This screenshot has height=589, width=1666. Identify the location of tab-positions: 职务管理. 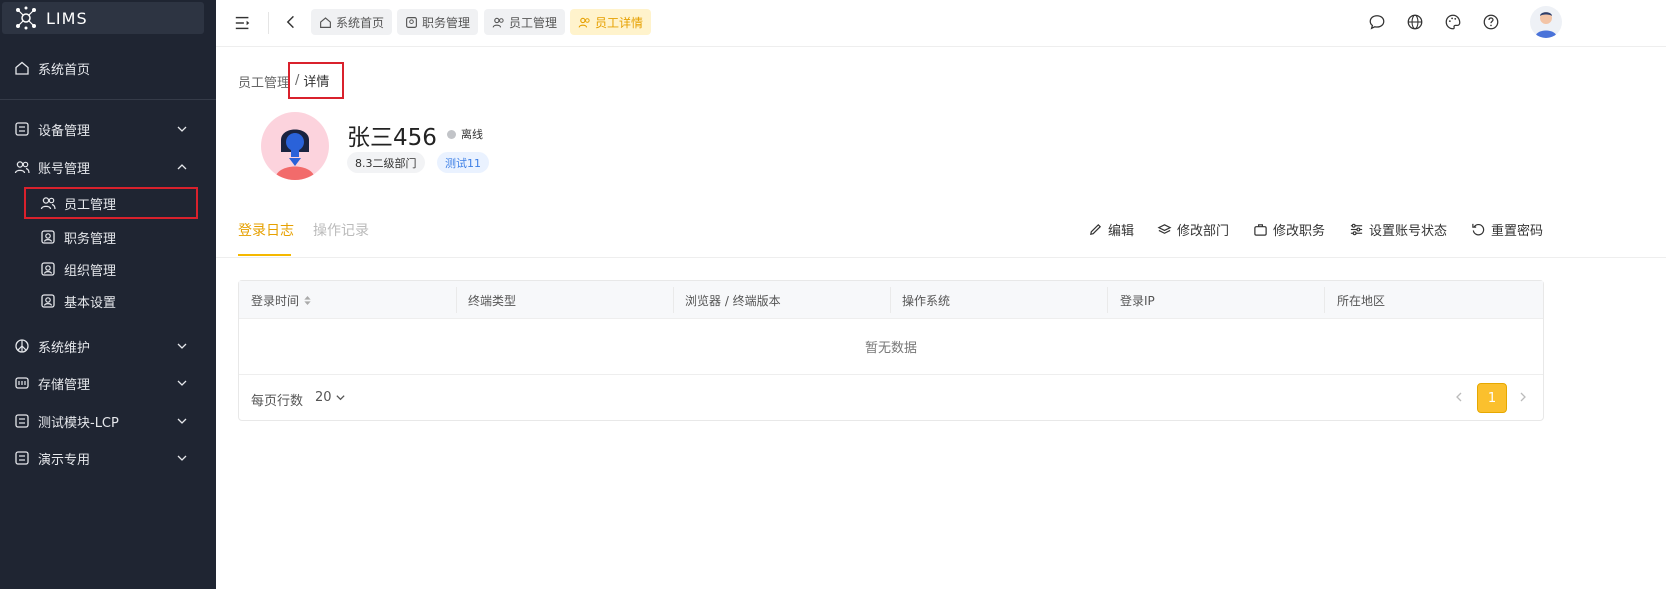
(438, 22).